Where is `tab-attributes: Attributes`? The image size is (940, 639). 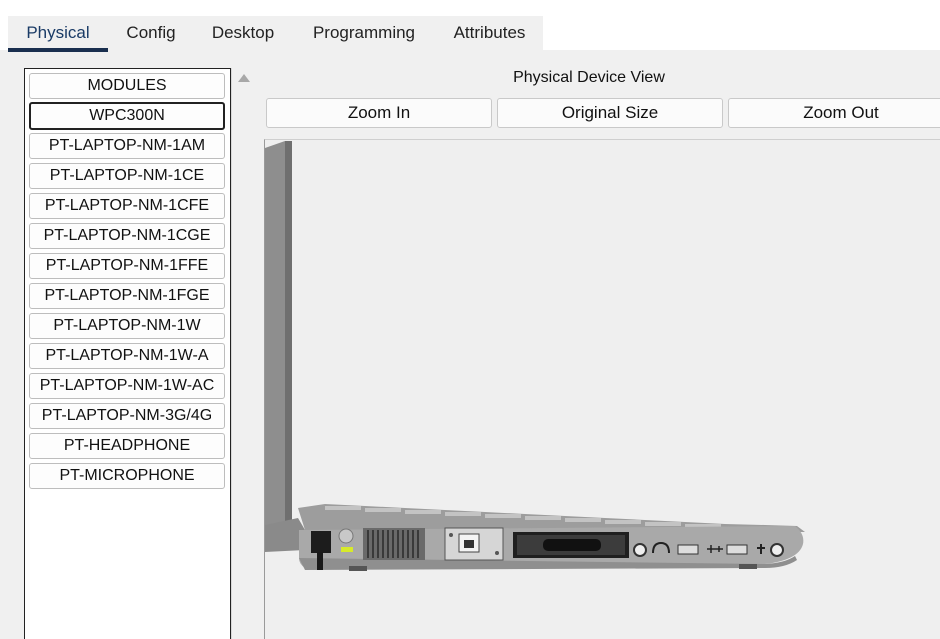
tab-attributes: Attributes is located at coordinates (489, 33).